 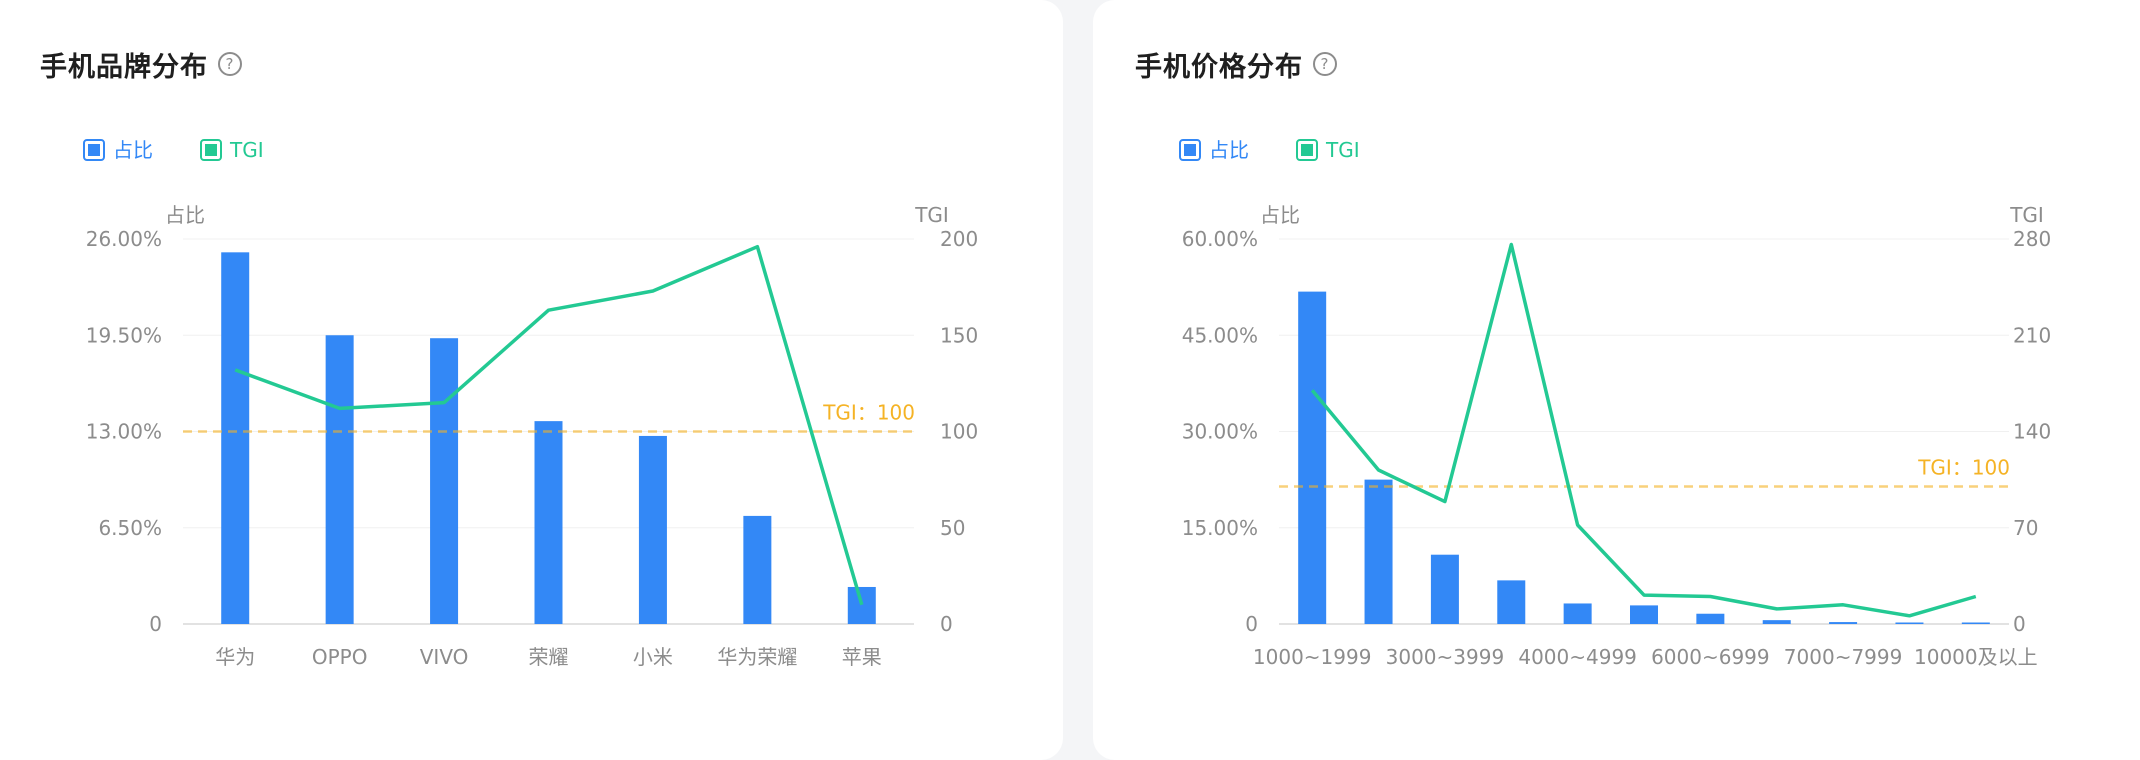 I want to click on bar-1000~1999, so click(x=1312, y=457).